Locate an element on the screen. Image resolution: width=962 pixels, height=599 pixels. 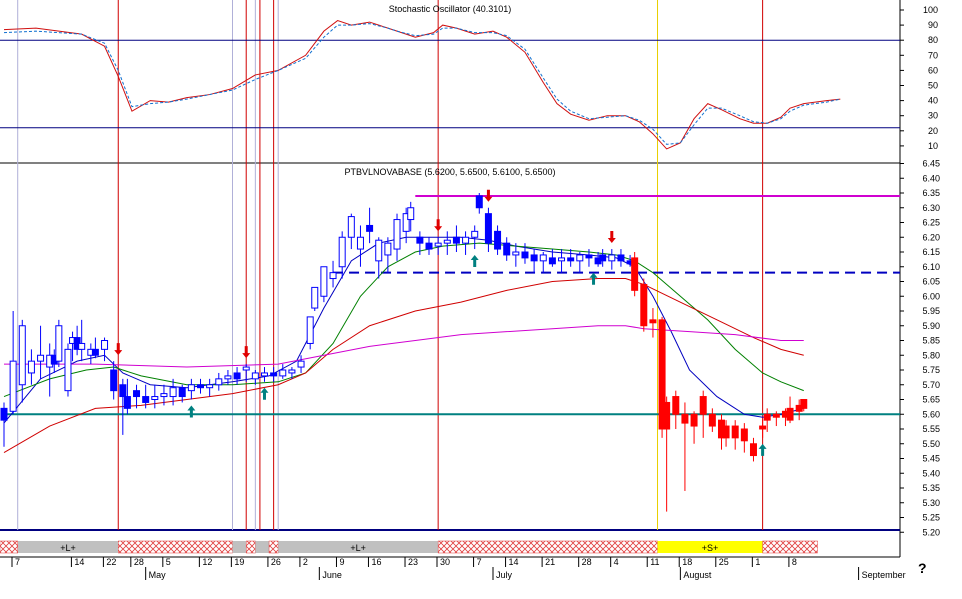
price-tick-label: 6.40 is located at coordinates (931, 178).